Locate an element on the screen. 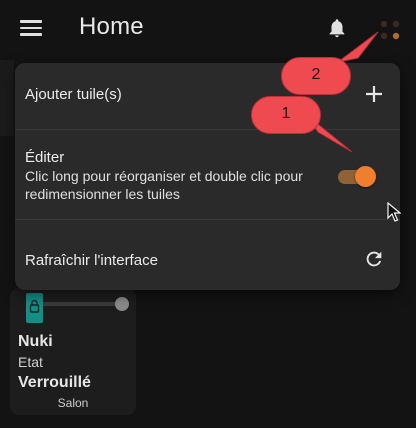 This screenshot has height=428, width=416. callout-number: 2 is located at coordinates (316, 74).